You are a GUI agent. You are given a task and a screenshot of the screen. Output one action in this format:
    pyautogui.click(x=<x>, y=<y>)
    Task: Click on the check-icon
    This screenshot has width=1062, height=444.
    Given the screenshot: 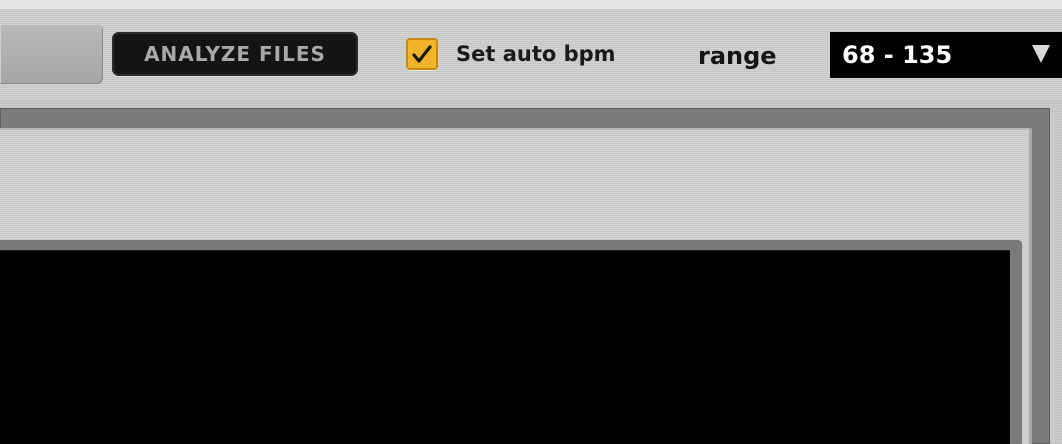 What is the action you would take?
    pyautogui.click(x=422, y=54)
    